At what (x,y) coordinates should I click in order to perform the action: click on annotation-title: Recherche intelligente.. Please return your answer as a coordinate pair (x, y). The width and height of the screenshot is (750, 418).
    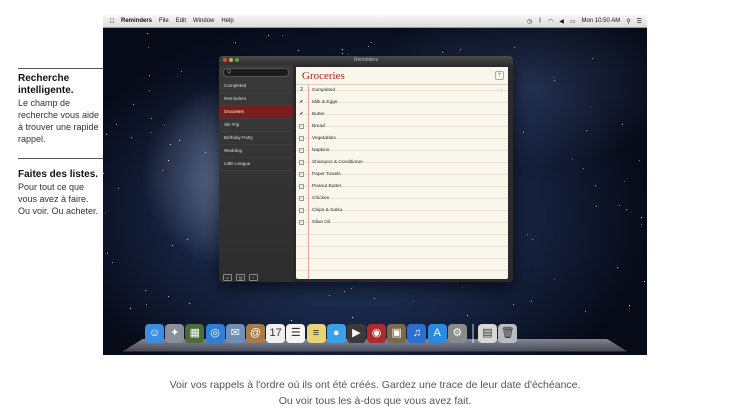
    Looking at the image, I should click on (46, 84).